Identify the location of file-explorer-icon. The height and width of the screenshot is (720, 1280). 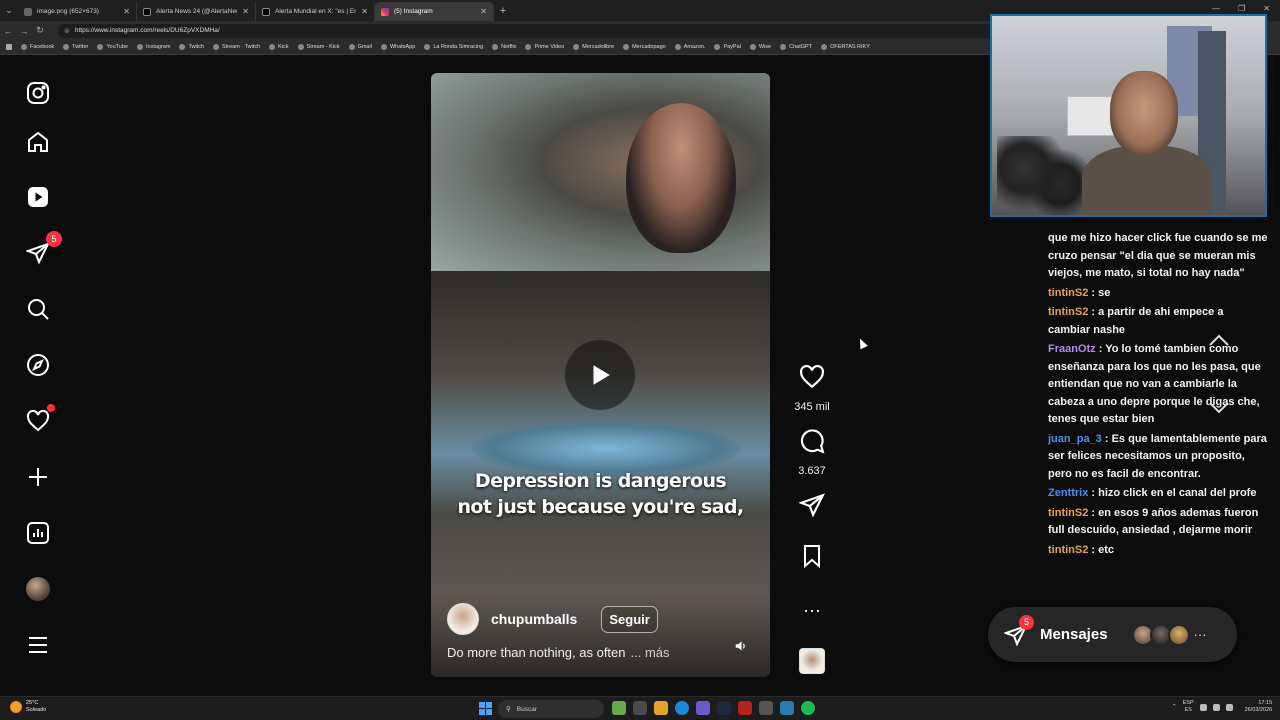
(661, 708).